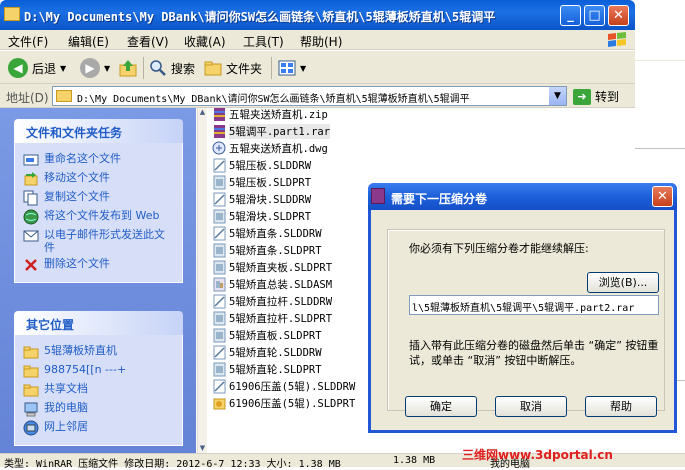 The image size is (685, 470). What do you see at coordinates (98, 131) in the screenshot?
I see `file-tasks-title: 文件和文件夹任务` at bounding box center [98, 131].